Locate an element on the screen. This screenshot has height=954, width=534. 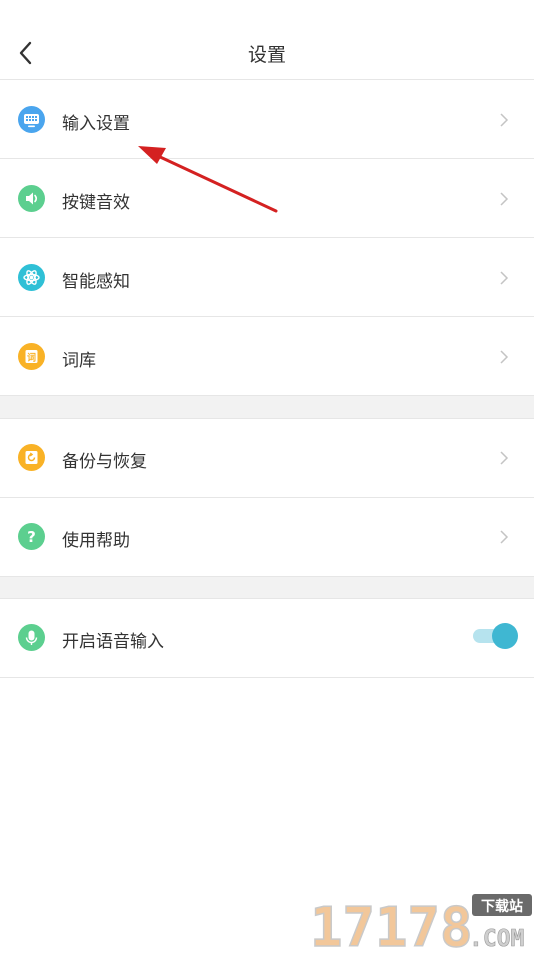
watermark-logo: 17178 下载站 .COM is located at coordinates (420, 920).